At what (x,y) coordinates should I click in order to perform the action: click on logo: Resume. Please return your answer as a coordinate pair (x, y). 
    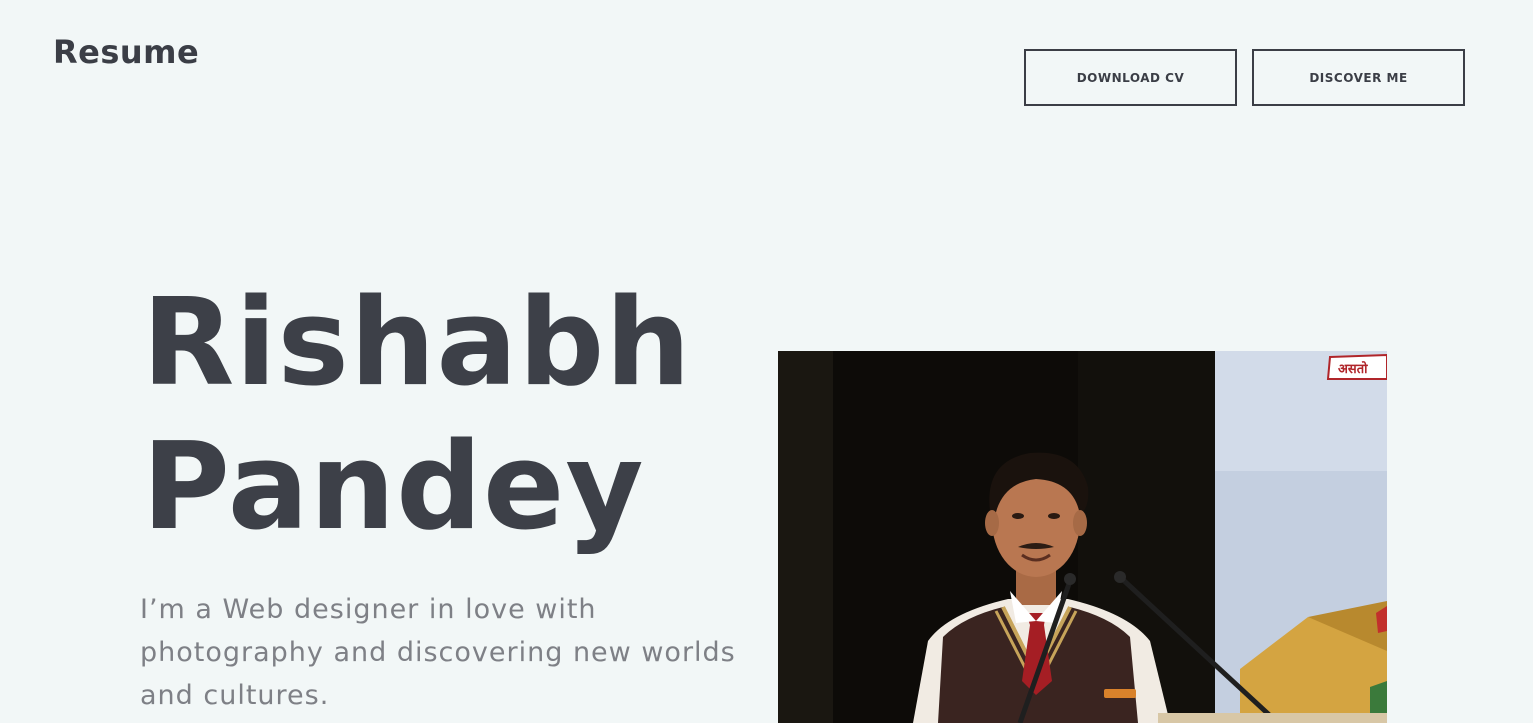
    Looking at the image, I should click on (126, 52).